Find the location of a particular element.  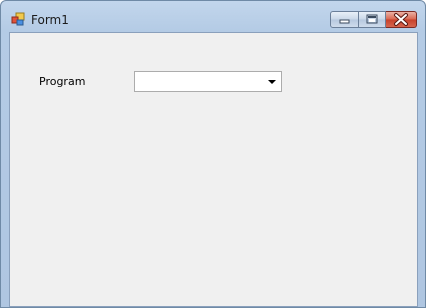

title-bar: Form1 is located at coordinates (213, 16).